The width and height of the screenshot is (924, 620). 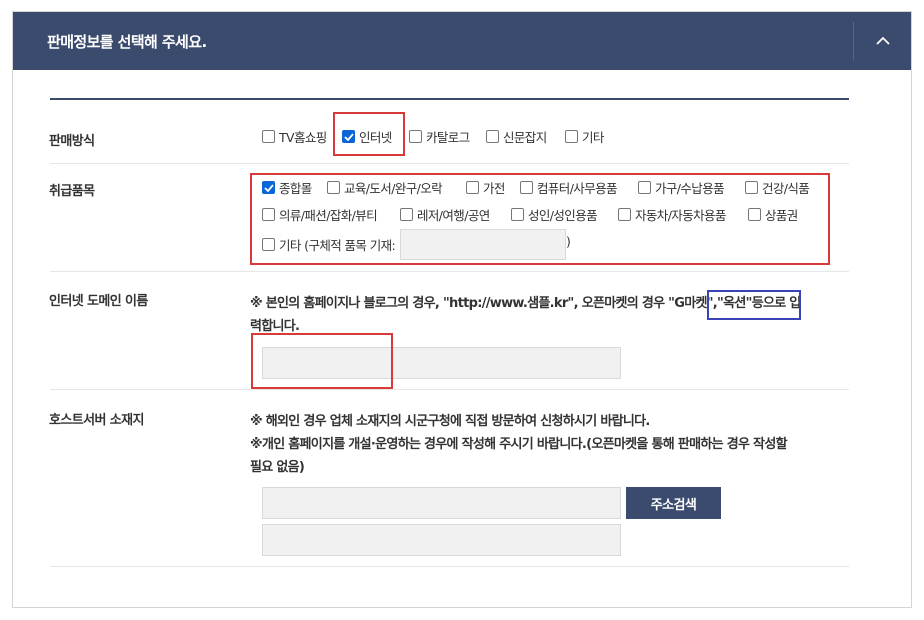 I want to click on category-general-mall: 종합몰, so click(x=287, y=187).